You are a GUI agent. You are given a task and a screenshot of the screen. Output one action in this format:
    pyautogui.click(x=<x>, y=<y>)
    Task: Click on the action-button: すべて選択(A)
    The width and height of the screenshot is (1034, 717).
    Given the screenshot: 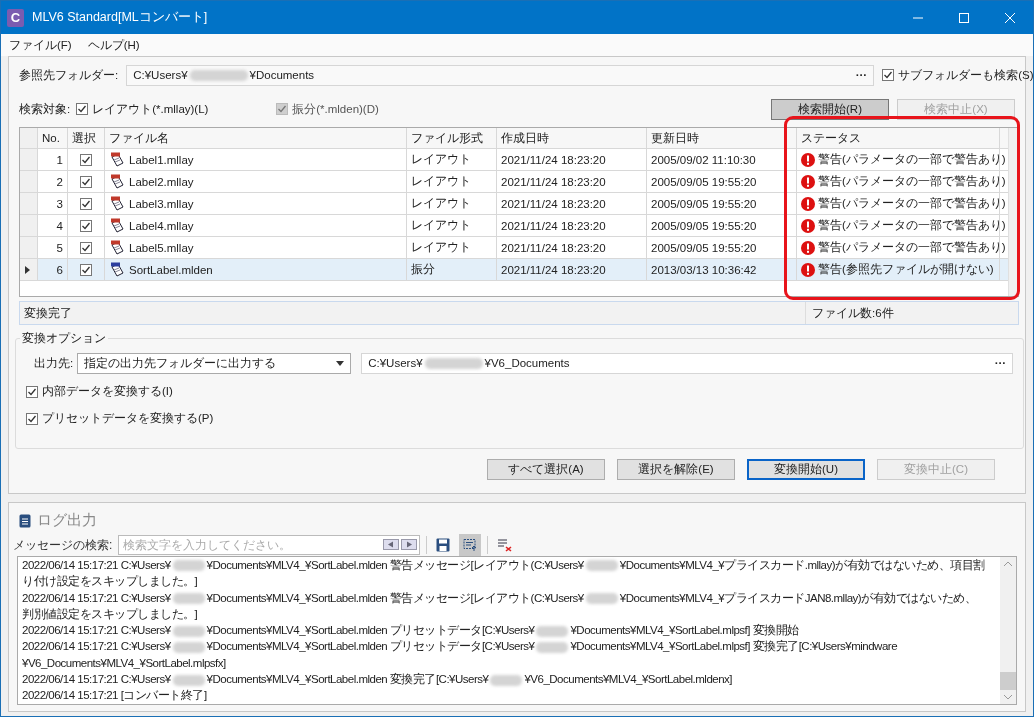 What is the action you would take?
    pyautogui.click(x=546, y=469)
    